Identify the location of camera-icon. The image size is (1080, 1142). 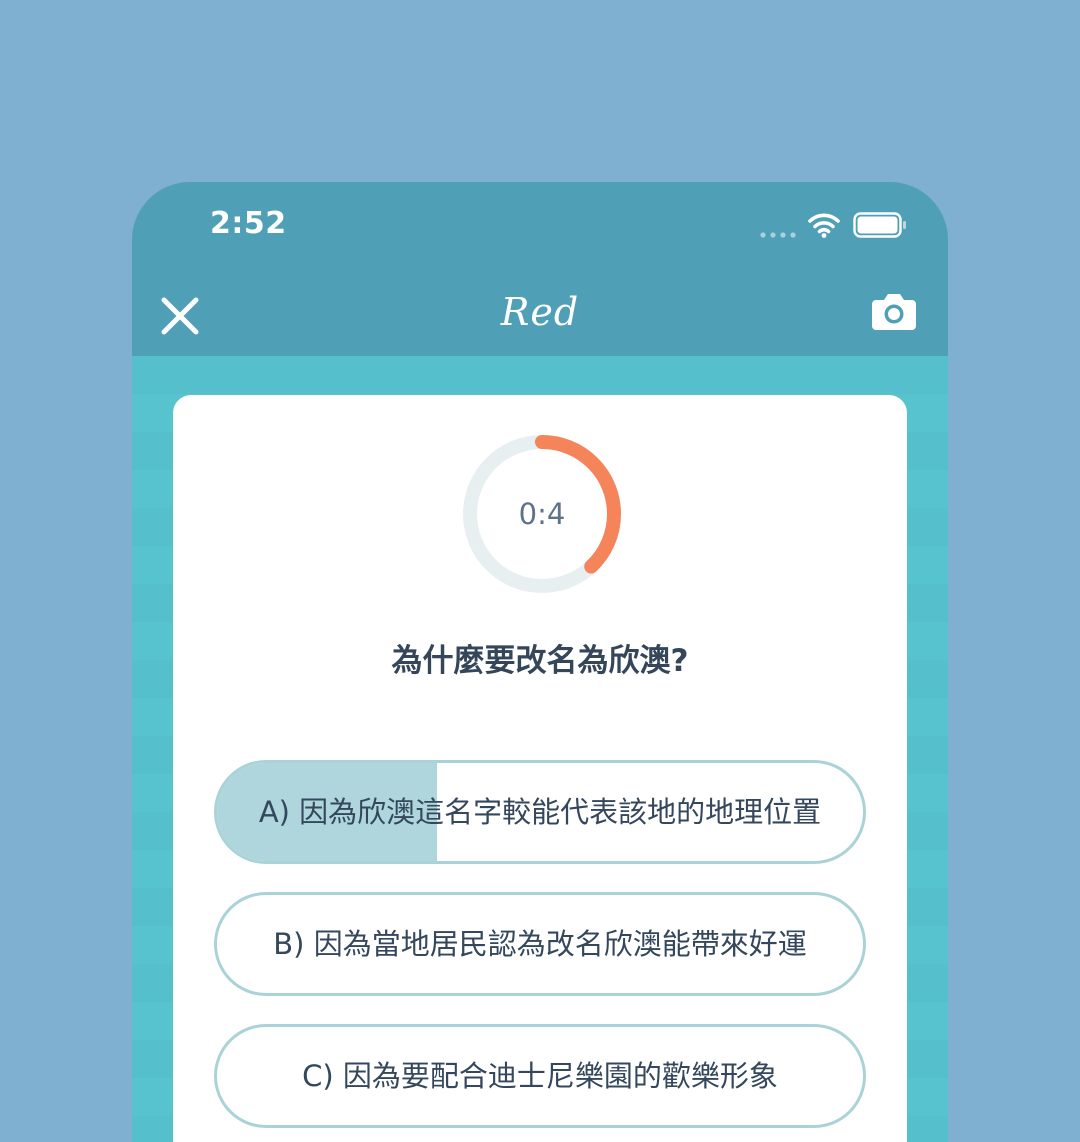
(894, 311).